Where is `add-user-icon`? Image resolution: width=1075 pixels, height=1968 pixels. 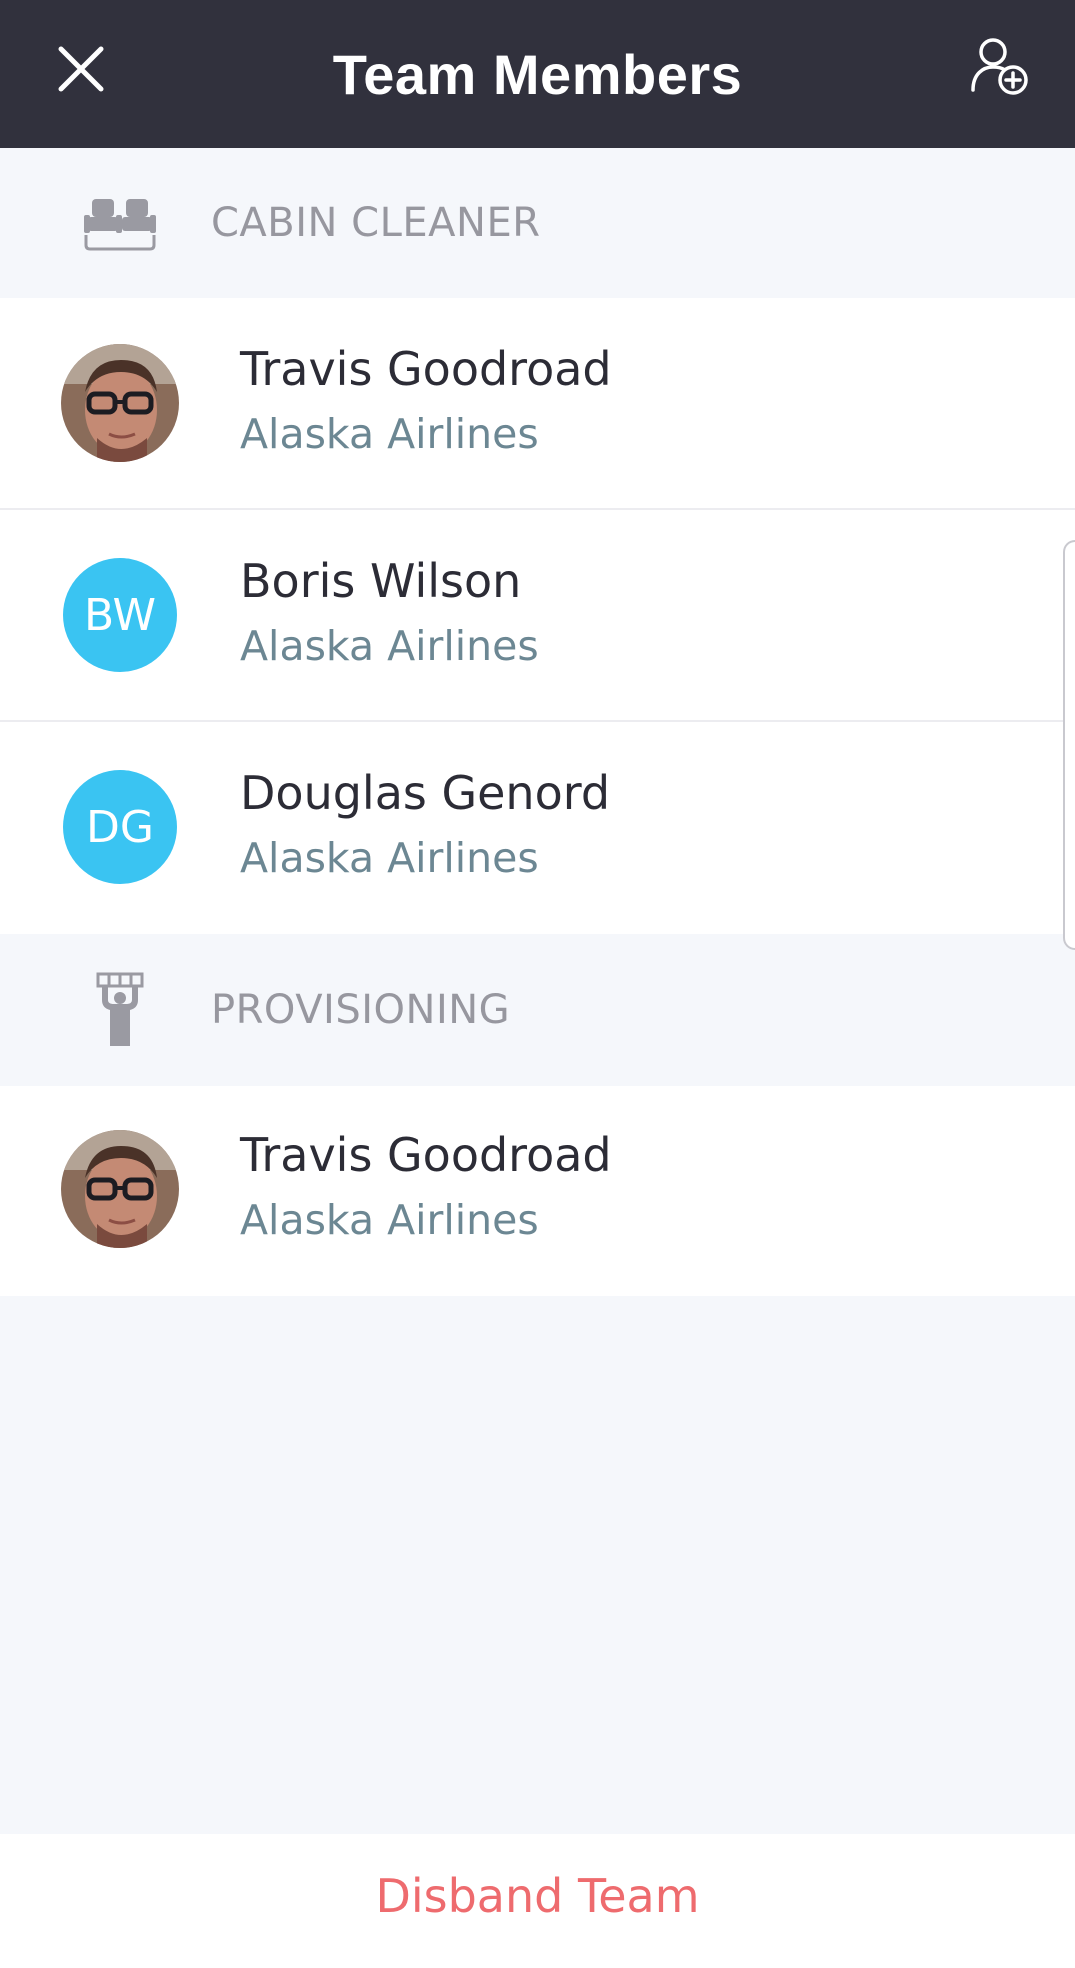
add-user-icon is located at coordinates (999, 66).